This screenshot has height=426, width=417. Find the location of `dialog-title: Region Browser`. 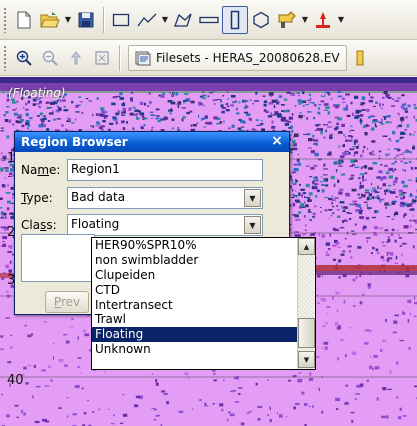

dialog-title: Region Browser is located at coordinates (74, 142).